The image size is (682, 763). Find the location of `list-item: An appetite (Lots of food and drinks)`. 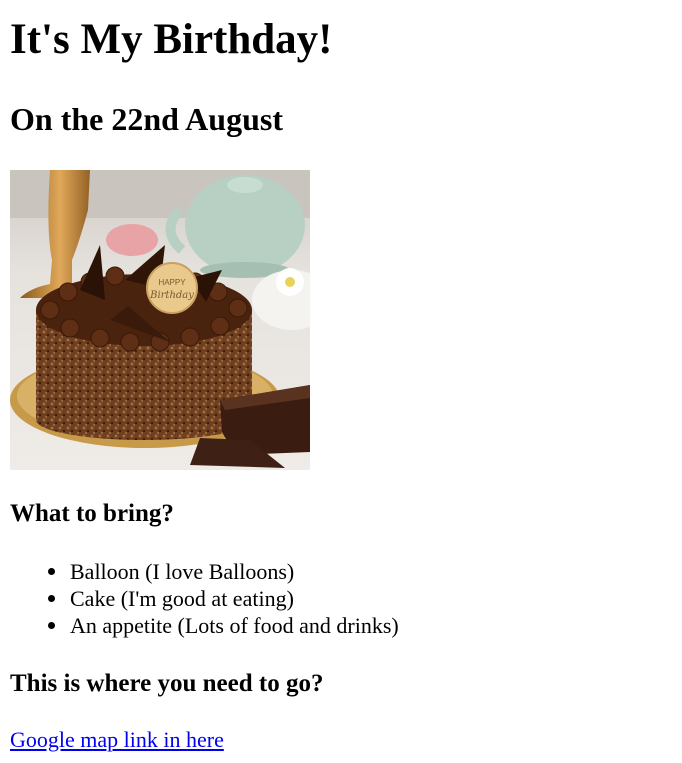

list-item: An appetite (Lots of food and drinks) is located at coordinates (223, 625).